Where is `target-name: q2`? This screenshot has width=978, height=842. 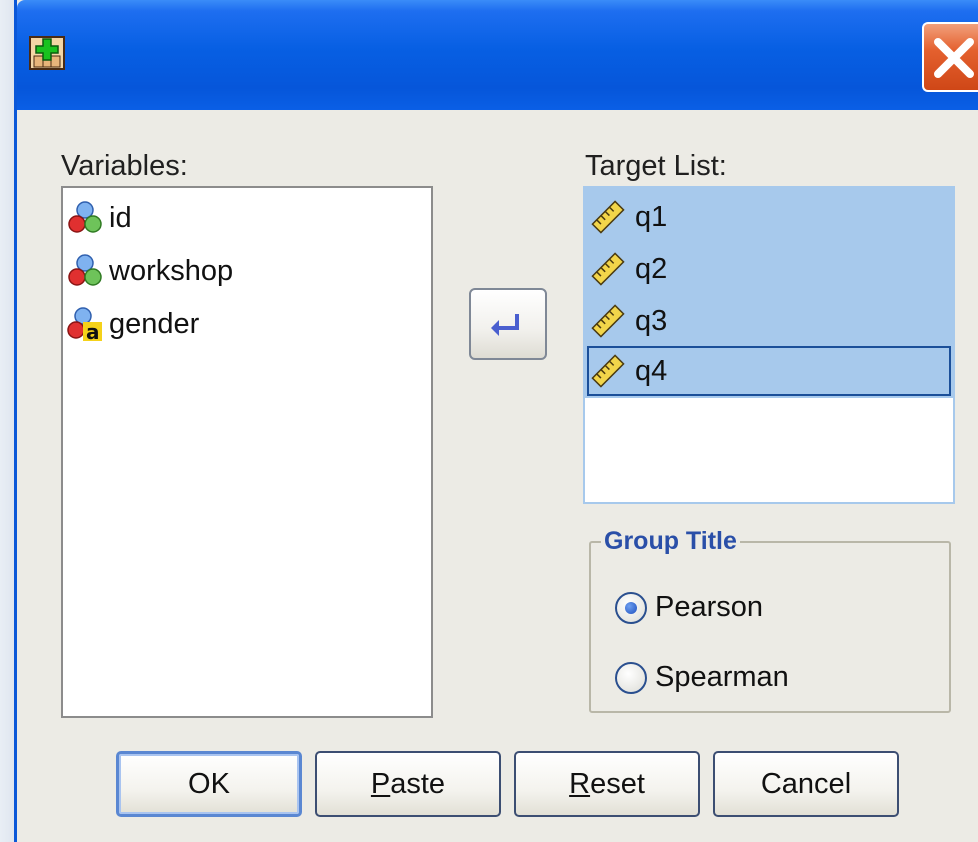 target-name: q2 is located at coordinates (651, 268).